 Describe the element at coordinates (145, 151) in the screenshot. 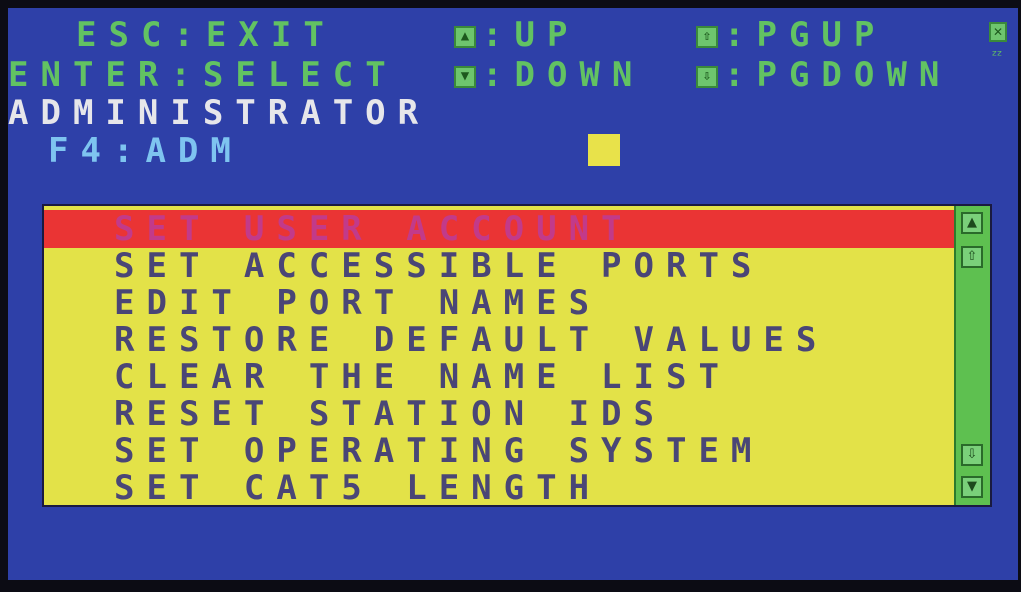

I see `f4-hint: F4:ADM` at that location.